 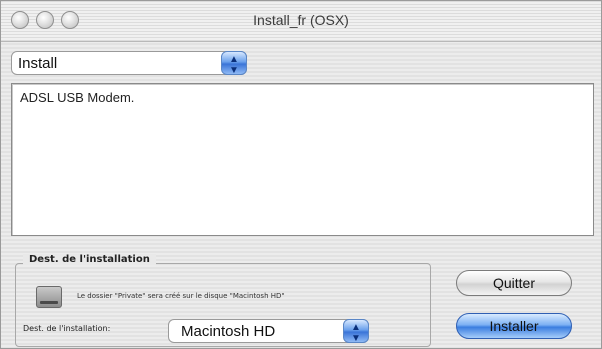 What do you see at coordinates (514, 326) in the screenshot?
I see `install-button: Installer` at bounding box center [514, 326].